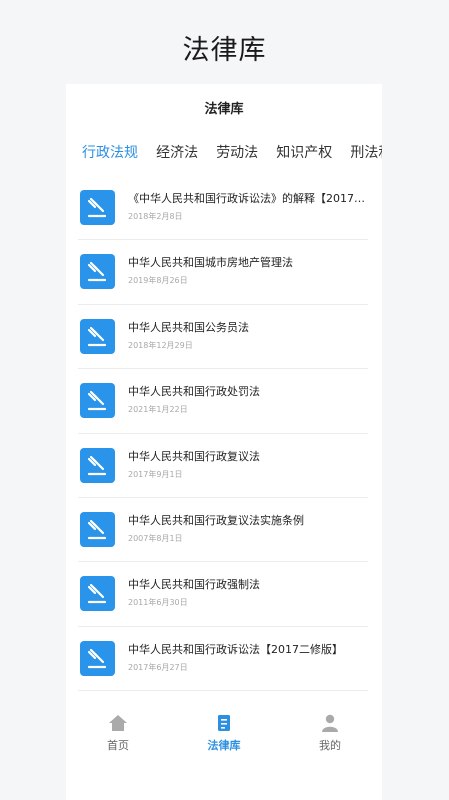 This screenshot has height=800, width=449. I want to click on nav-law-library-label: 法律库, so click(224, 745).